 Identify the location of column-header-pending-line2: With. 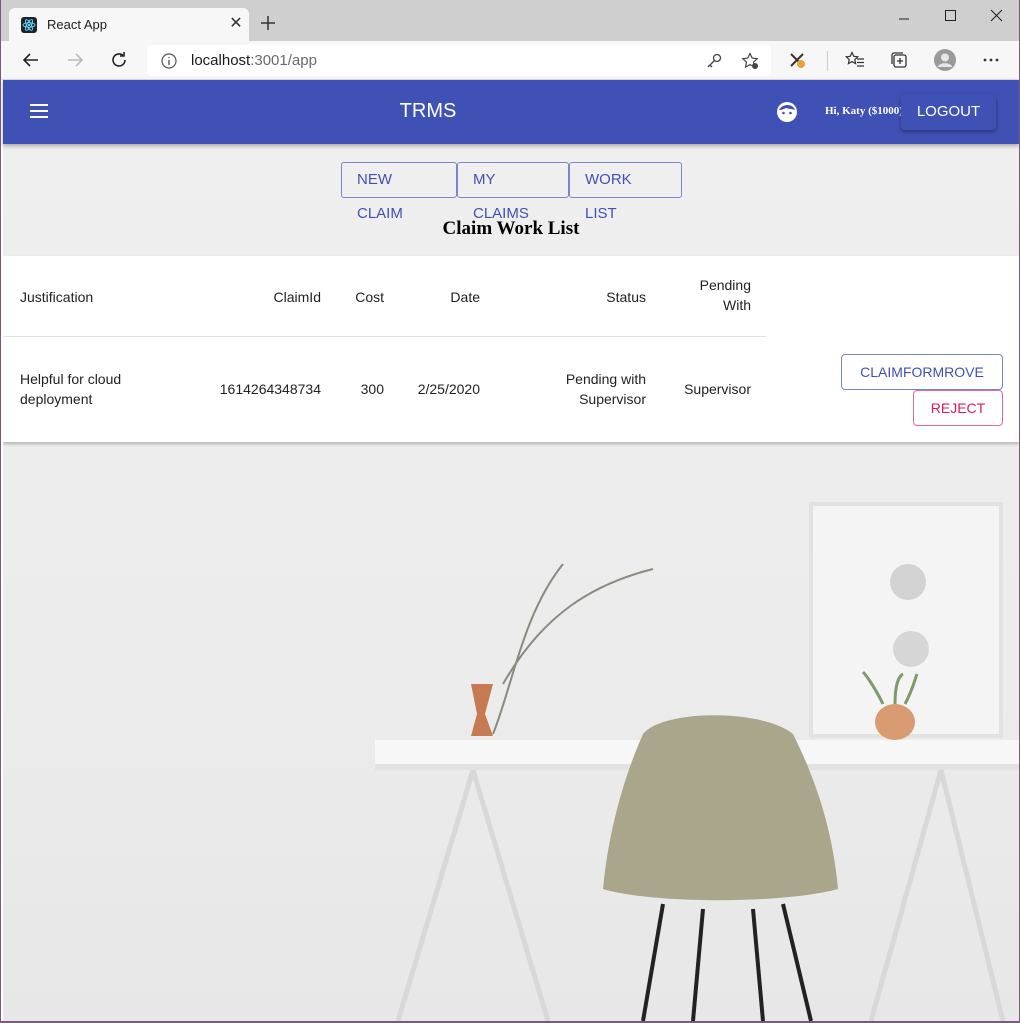
(737, 305).